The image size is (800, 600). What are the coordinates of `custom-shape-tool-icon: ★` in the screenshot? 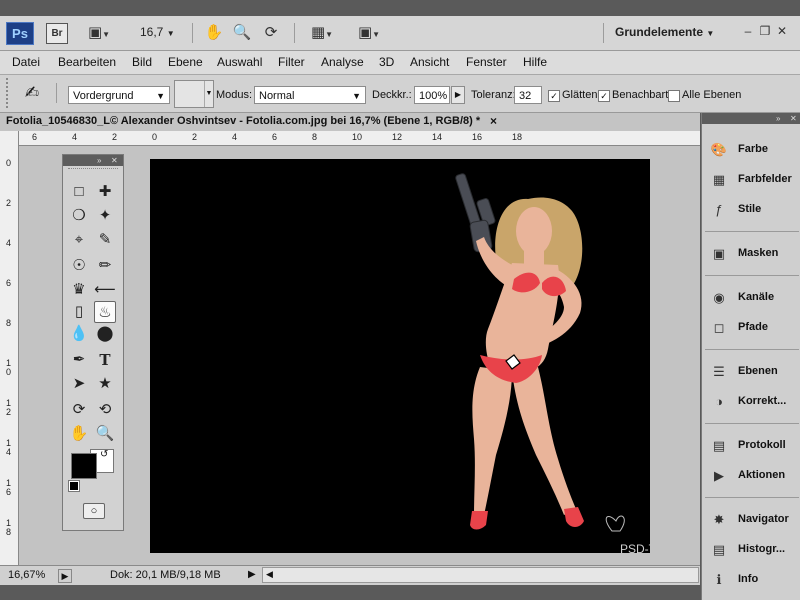 It's located at (105, 384).